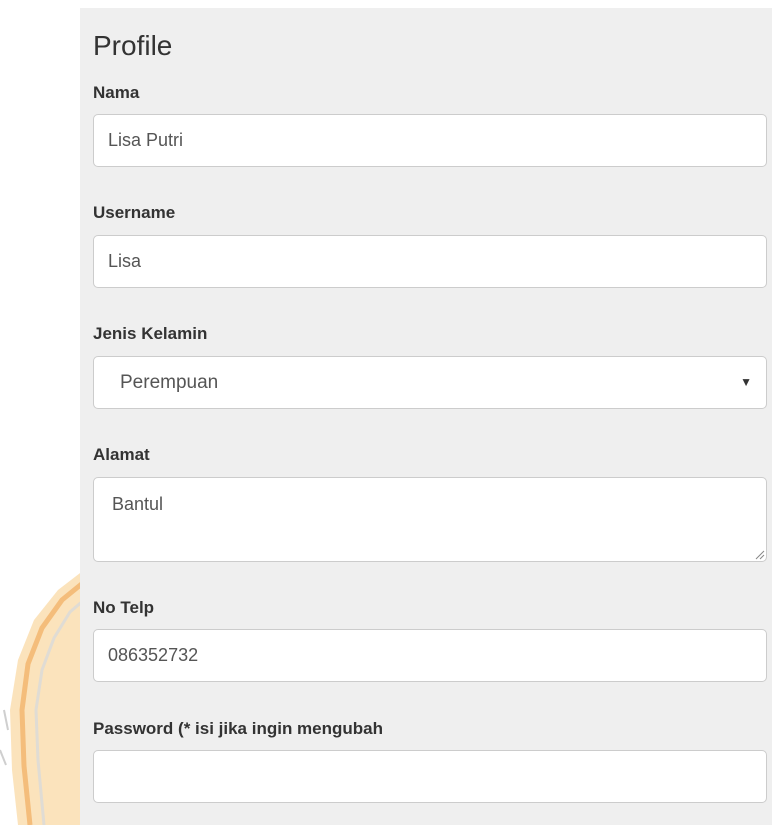 The height and width of the screenshot is (825, 772). What do you see at coordinates (430, 776) in the screenshot?
I see `password-input` at bounding box center [430, 776].